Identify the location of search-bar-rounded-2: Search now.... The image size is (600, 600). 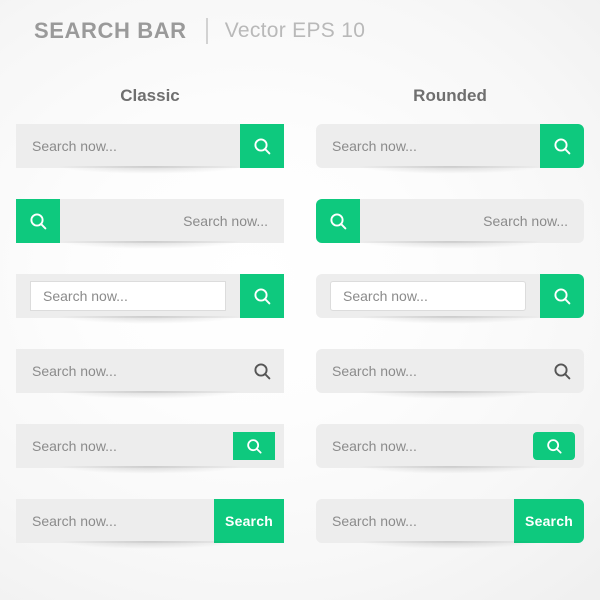
(450, 224).